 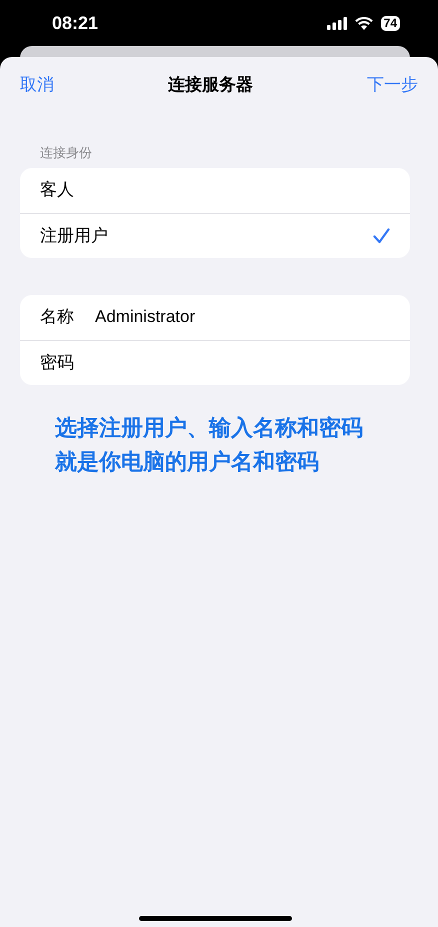 I want to click on wifi-icon, so click(x=363, y=23).